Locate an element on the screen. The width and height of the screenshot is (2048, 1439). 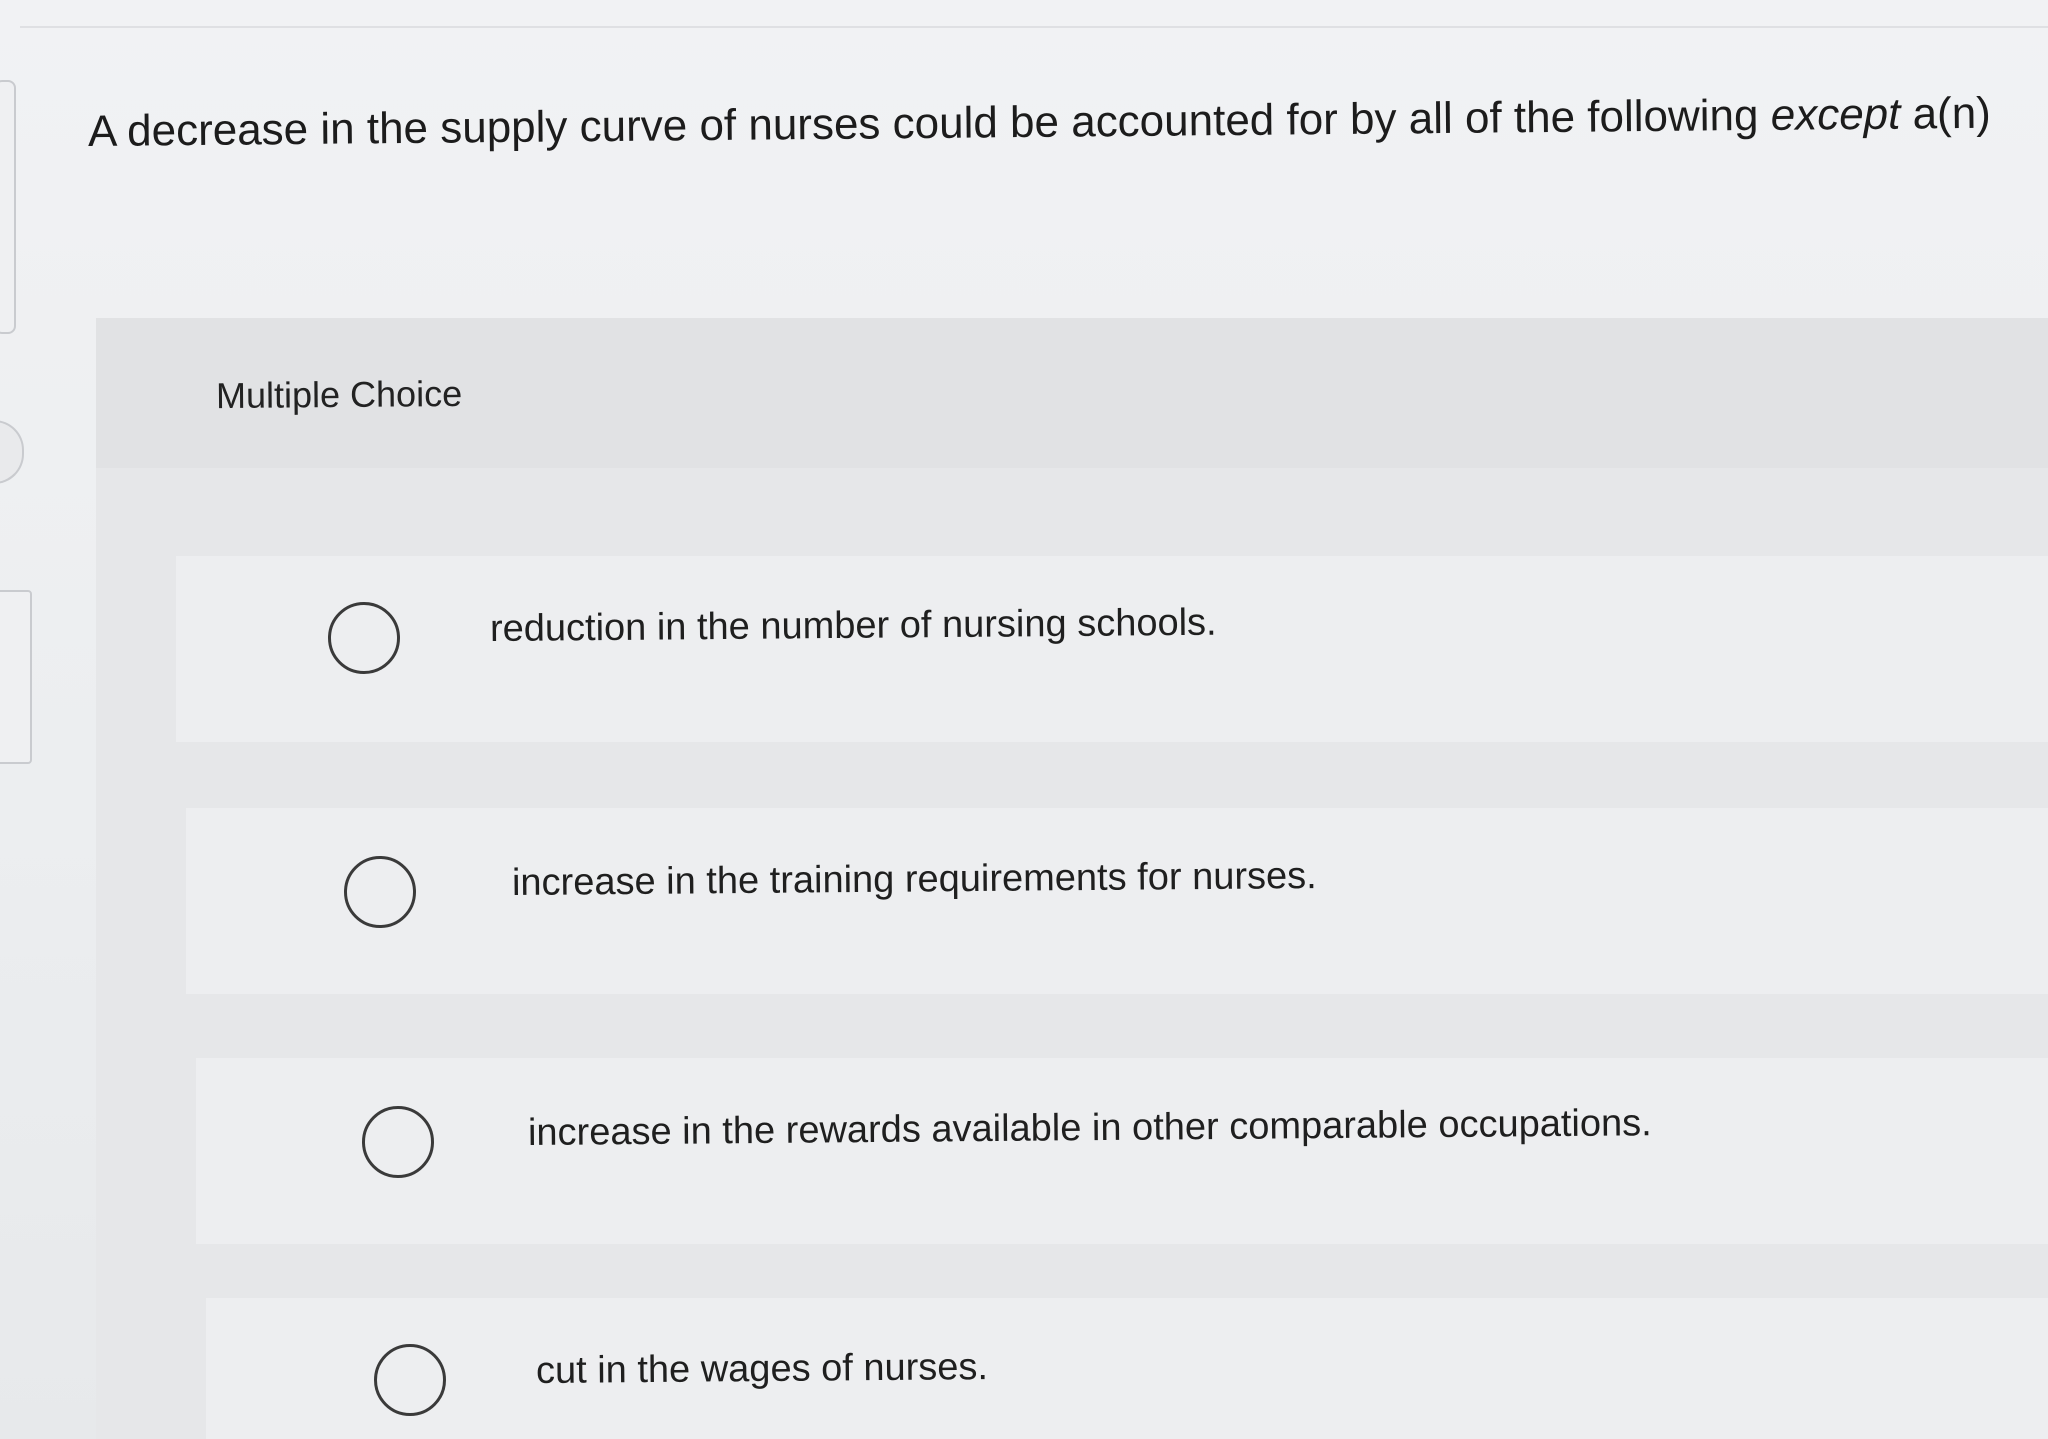
answer-option-4: cut in the wages of nurses. is located at coordinates (1127, 1368).